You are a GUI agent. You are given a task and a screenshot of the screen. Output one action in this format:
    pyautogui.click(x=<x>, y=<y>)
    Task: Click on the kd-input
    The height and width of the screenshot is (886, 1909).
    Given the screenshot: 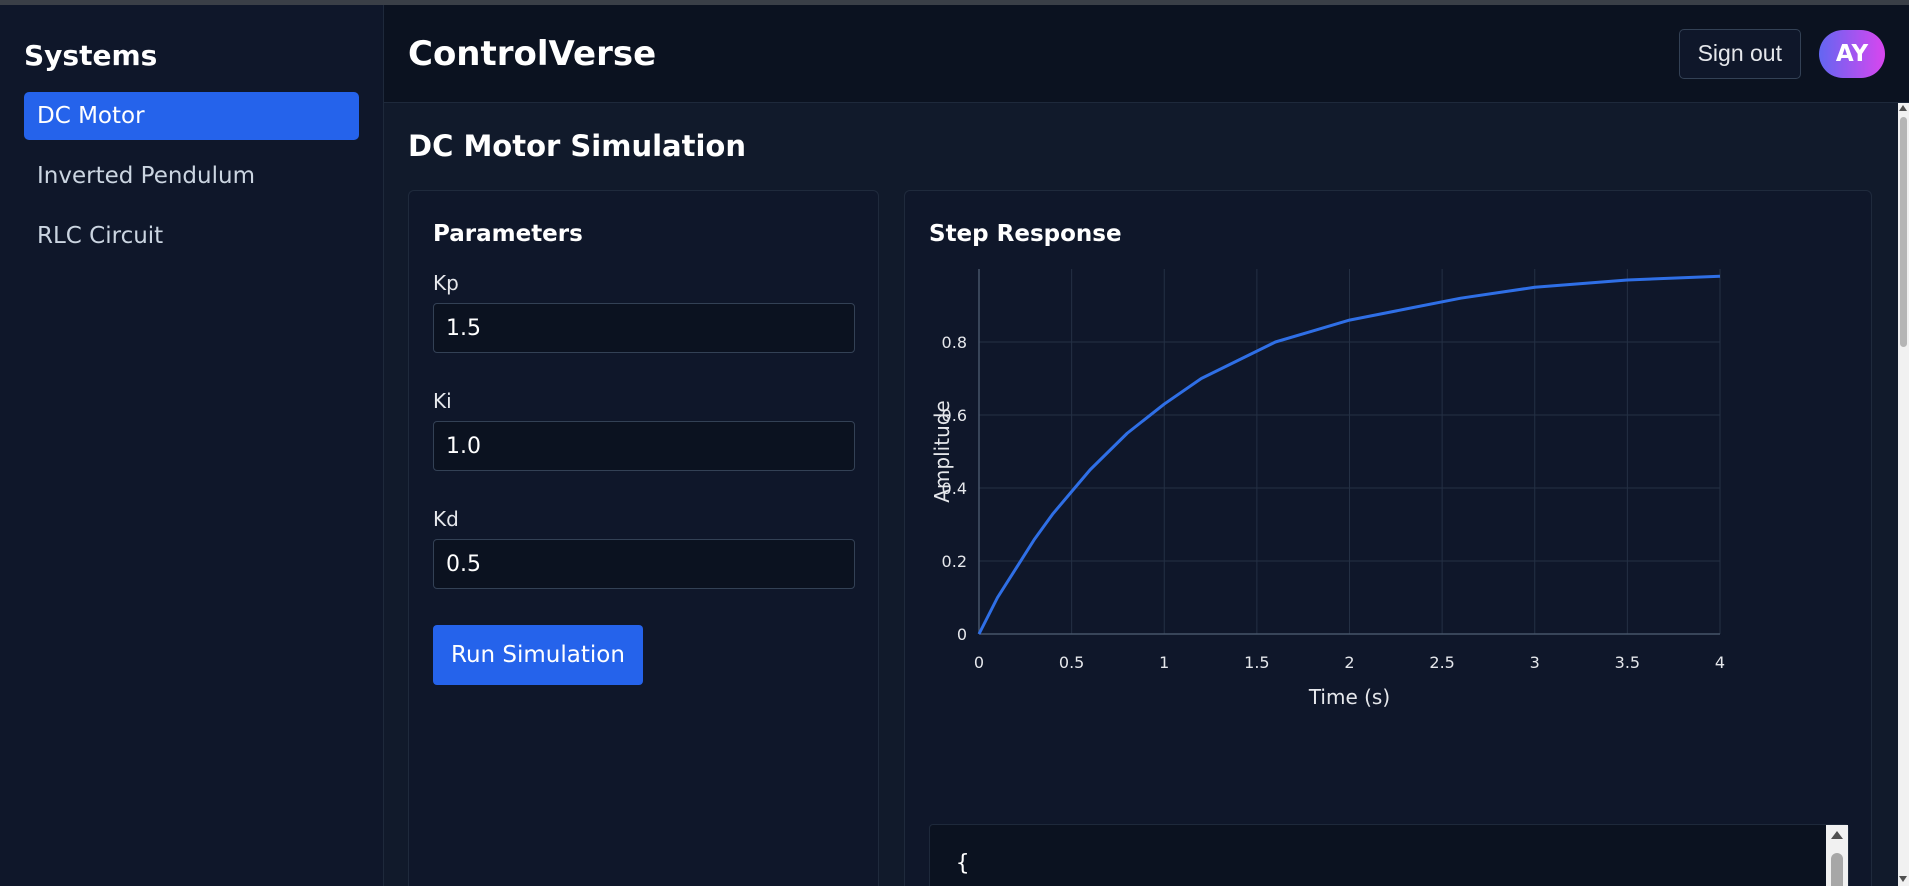 What is the action you would take?
    pyautogui.click(x=644, y=564)
    